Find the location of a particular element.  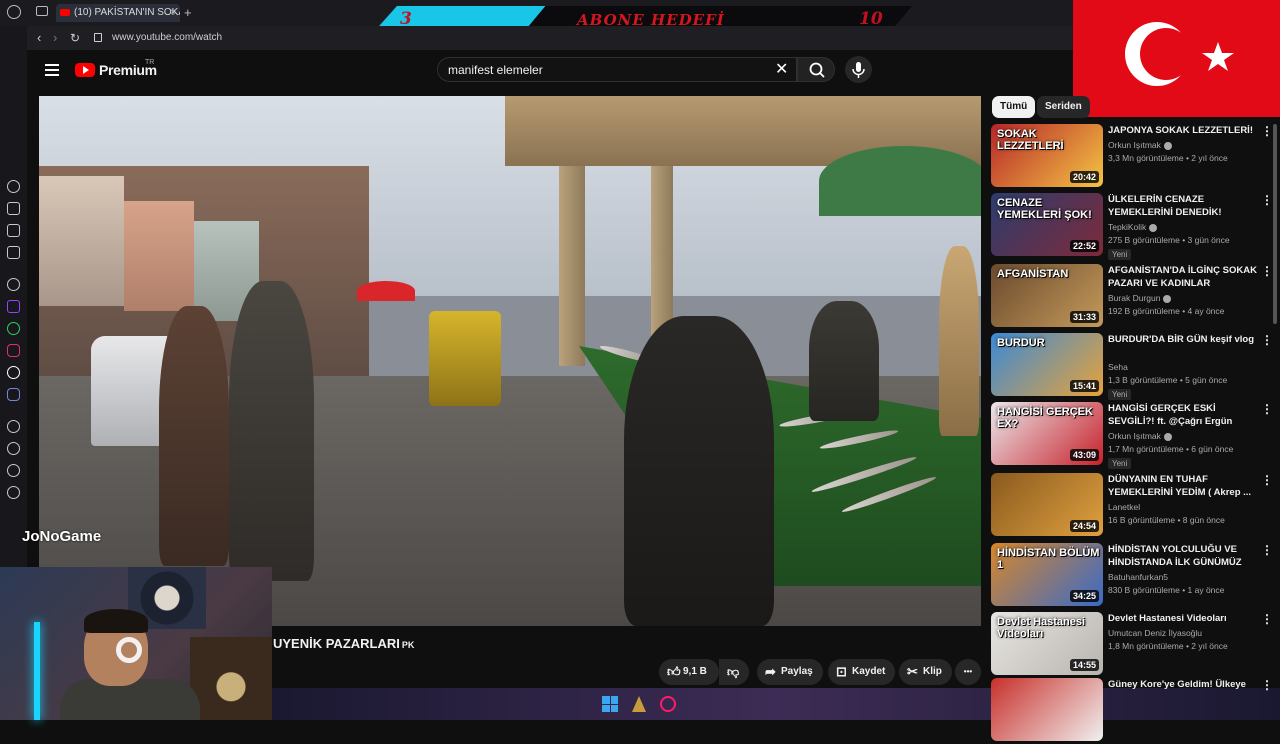

history-icon is located at coordinates (13, 186).